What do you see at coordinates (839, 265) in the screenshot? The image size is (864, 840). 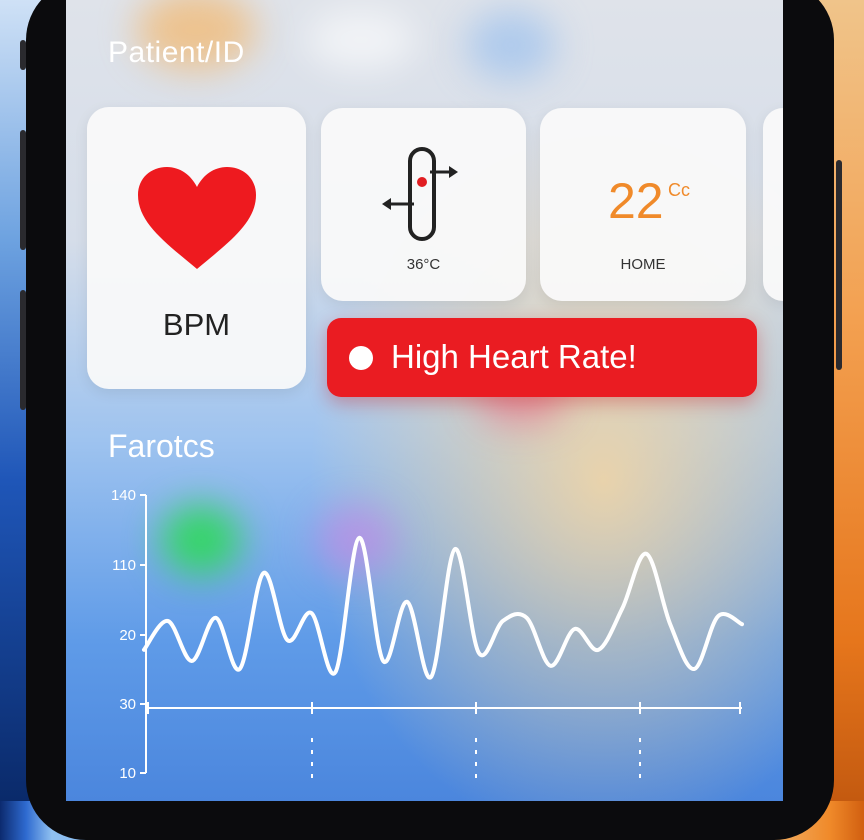 I see `power-button` at bounding box center [839, 265].